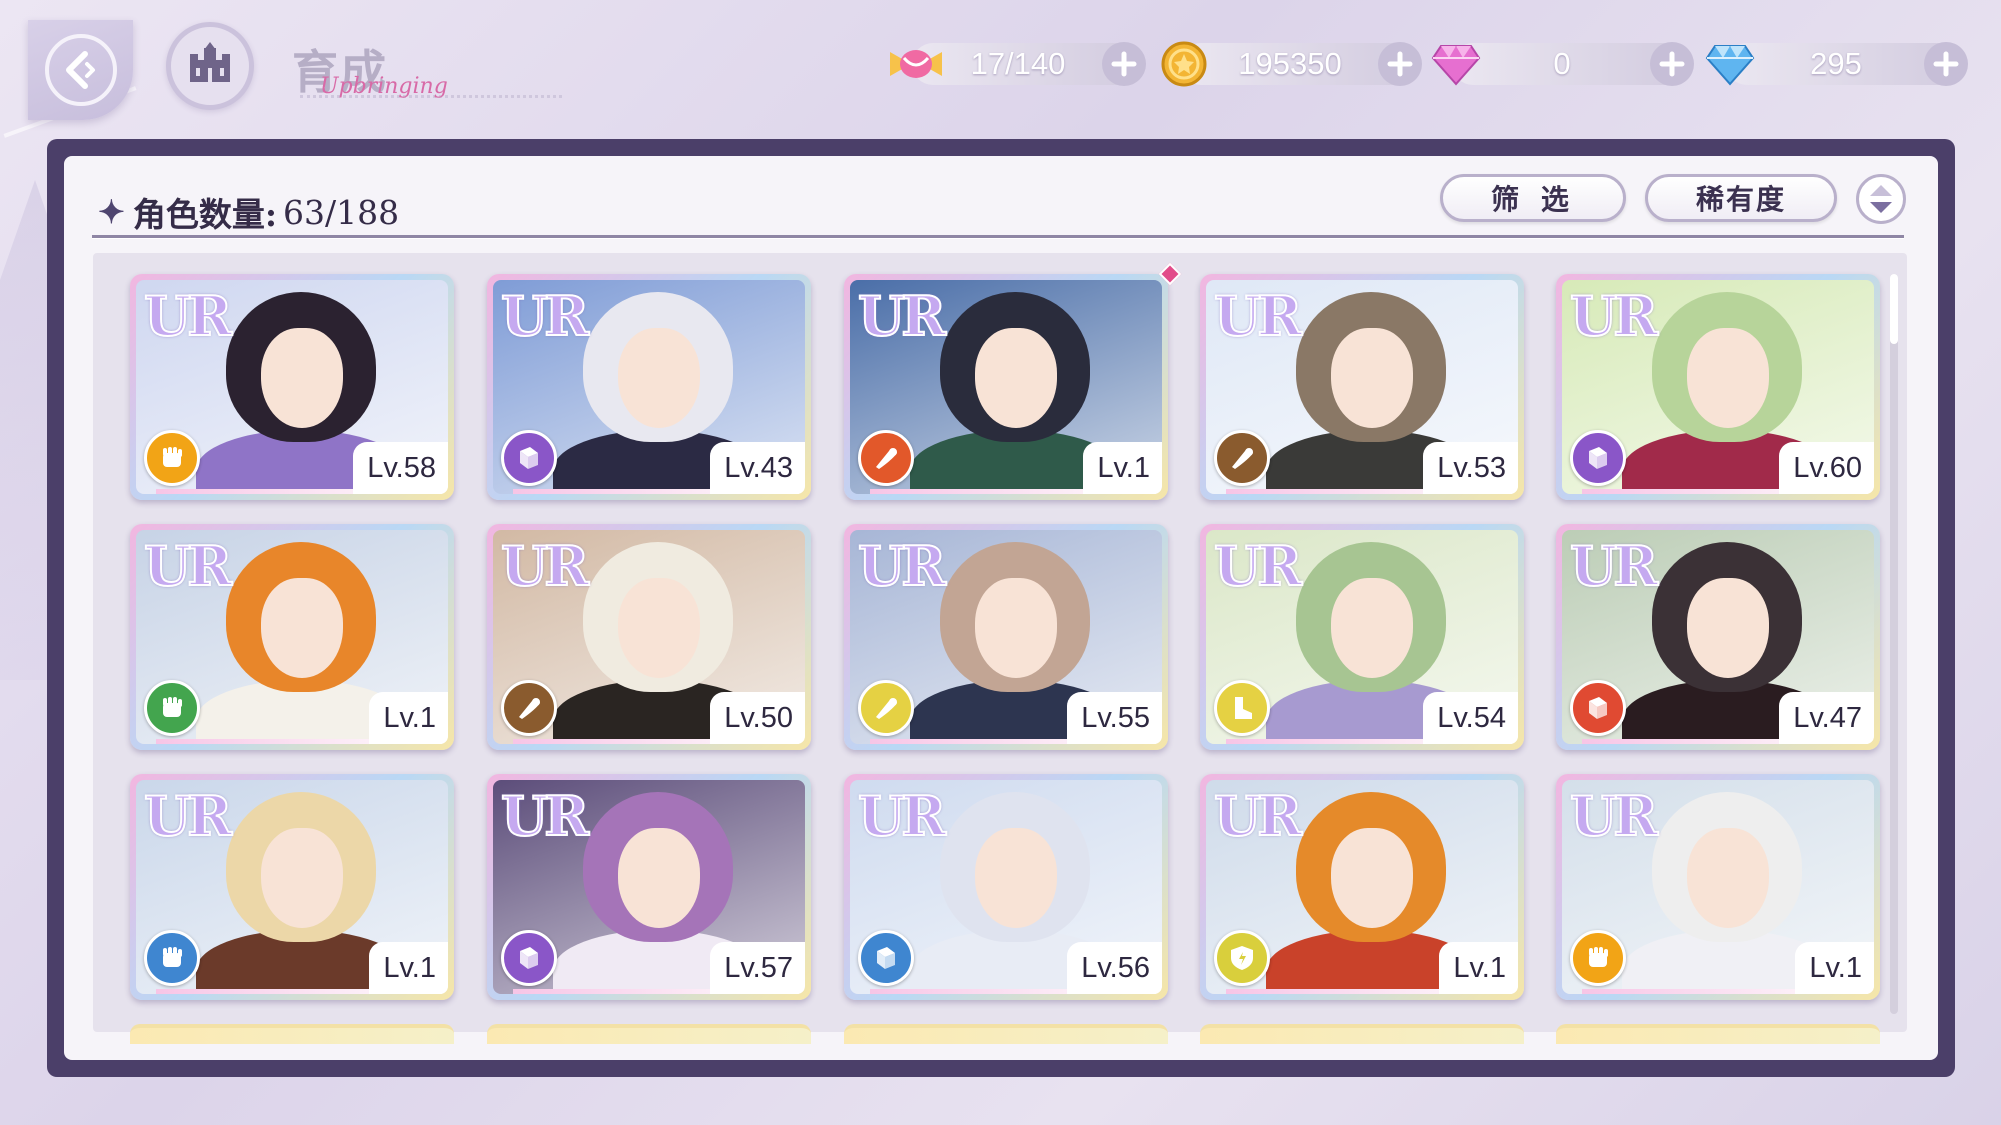 Image resolution: width=2001 pixels, height=1125 pixels. What do you see at coordinates (1470, 718) in the screenshot?
I see `level-label: Lv.54` at bounding box center [1470, 718].